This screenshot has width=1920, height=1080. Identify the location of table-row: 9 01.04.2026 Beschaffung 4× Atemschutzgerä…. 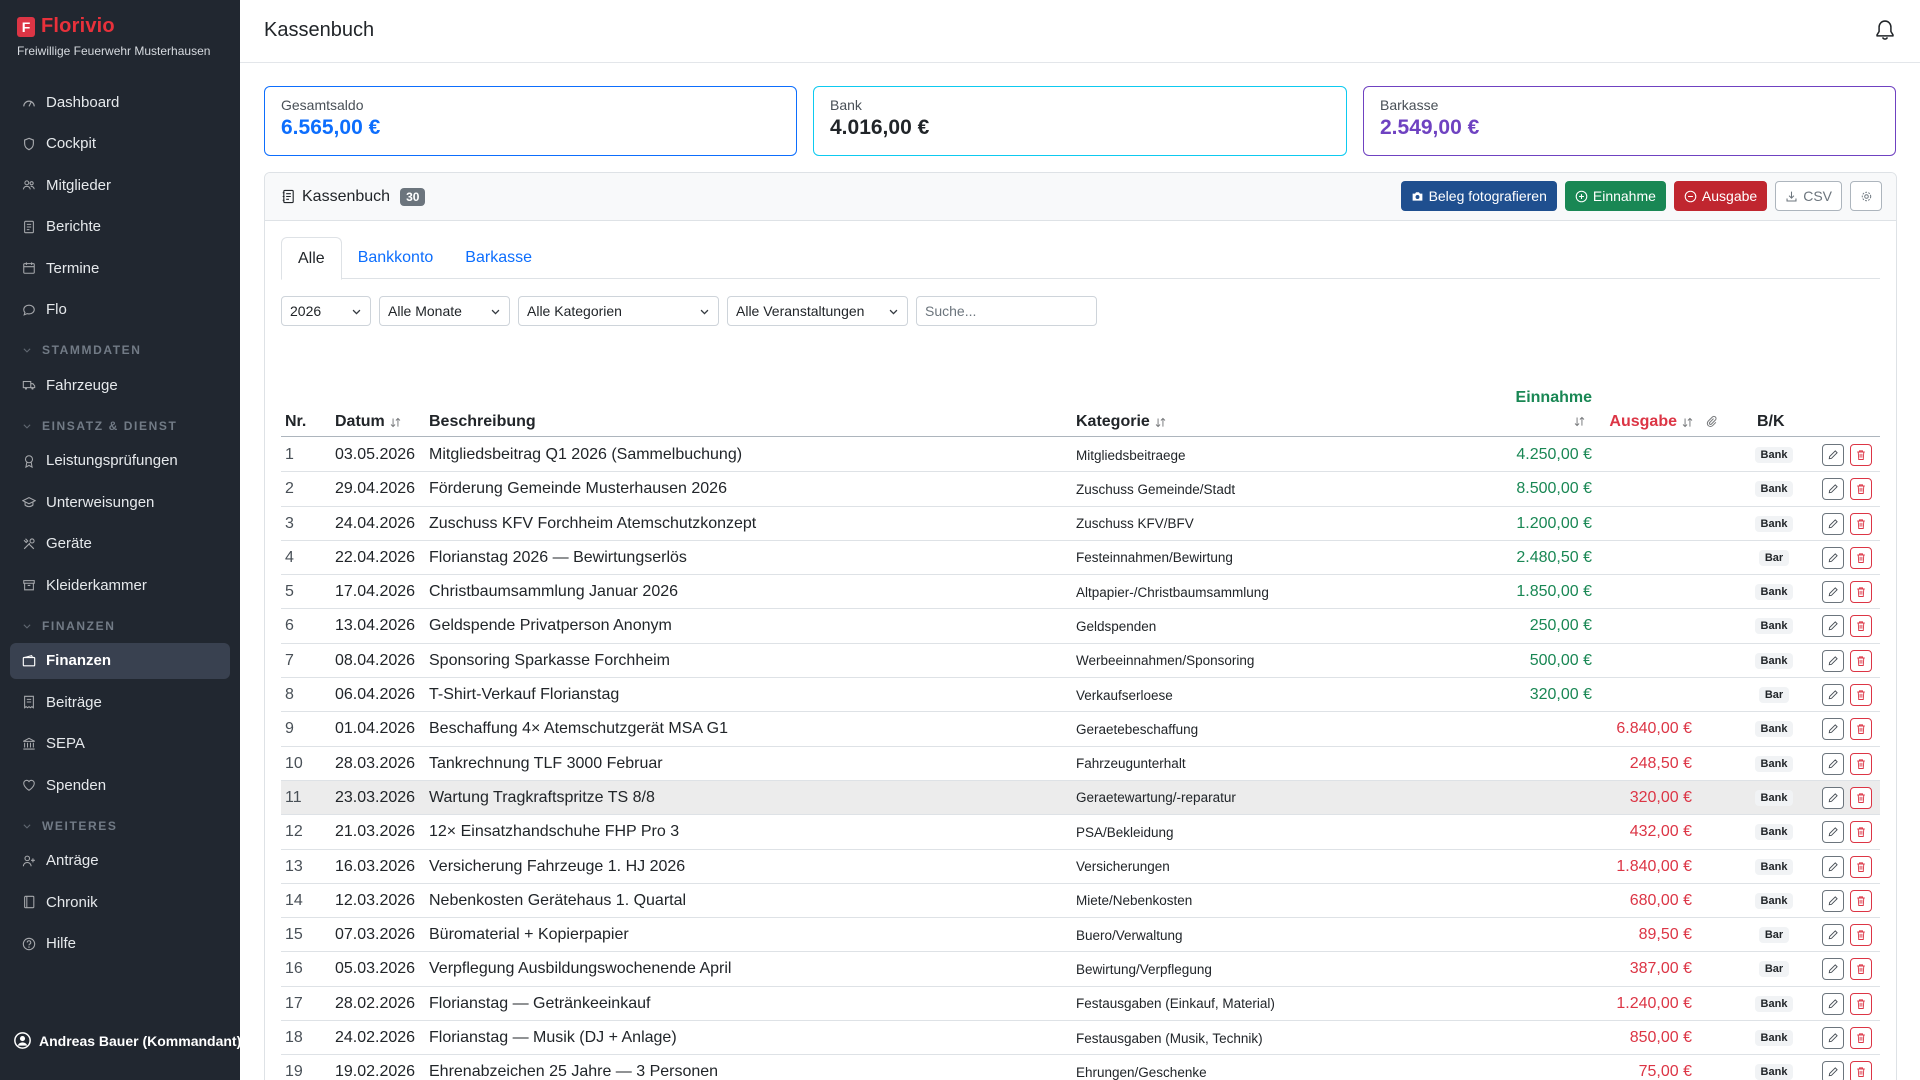
(1080, 729).